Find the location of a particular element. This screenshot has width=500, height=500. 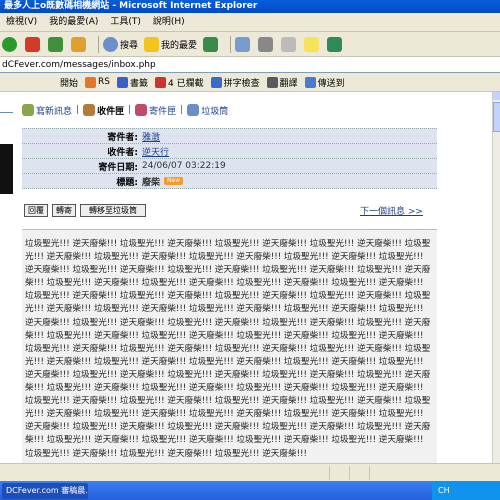

notes-button is located at coordinates (312, 44).